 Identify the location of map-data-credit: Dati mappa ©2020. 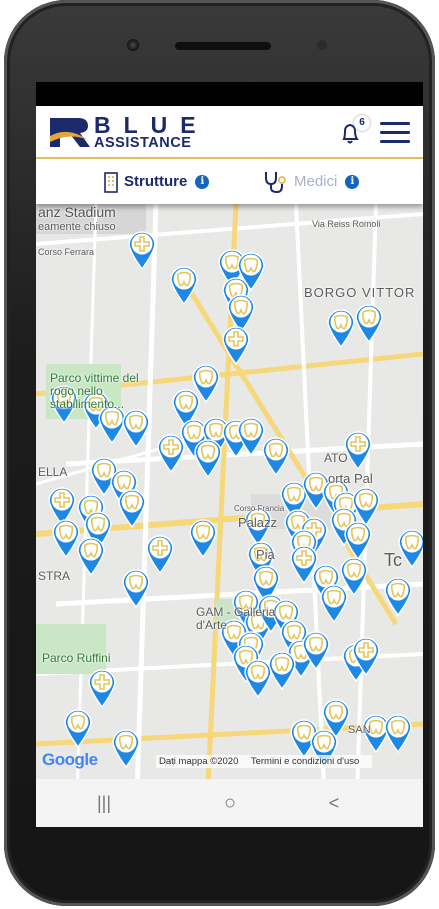
(199, 761).